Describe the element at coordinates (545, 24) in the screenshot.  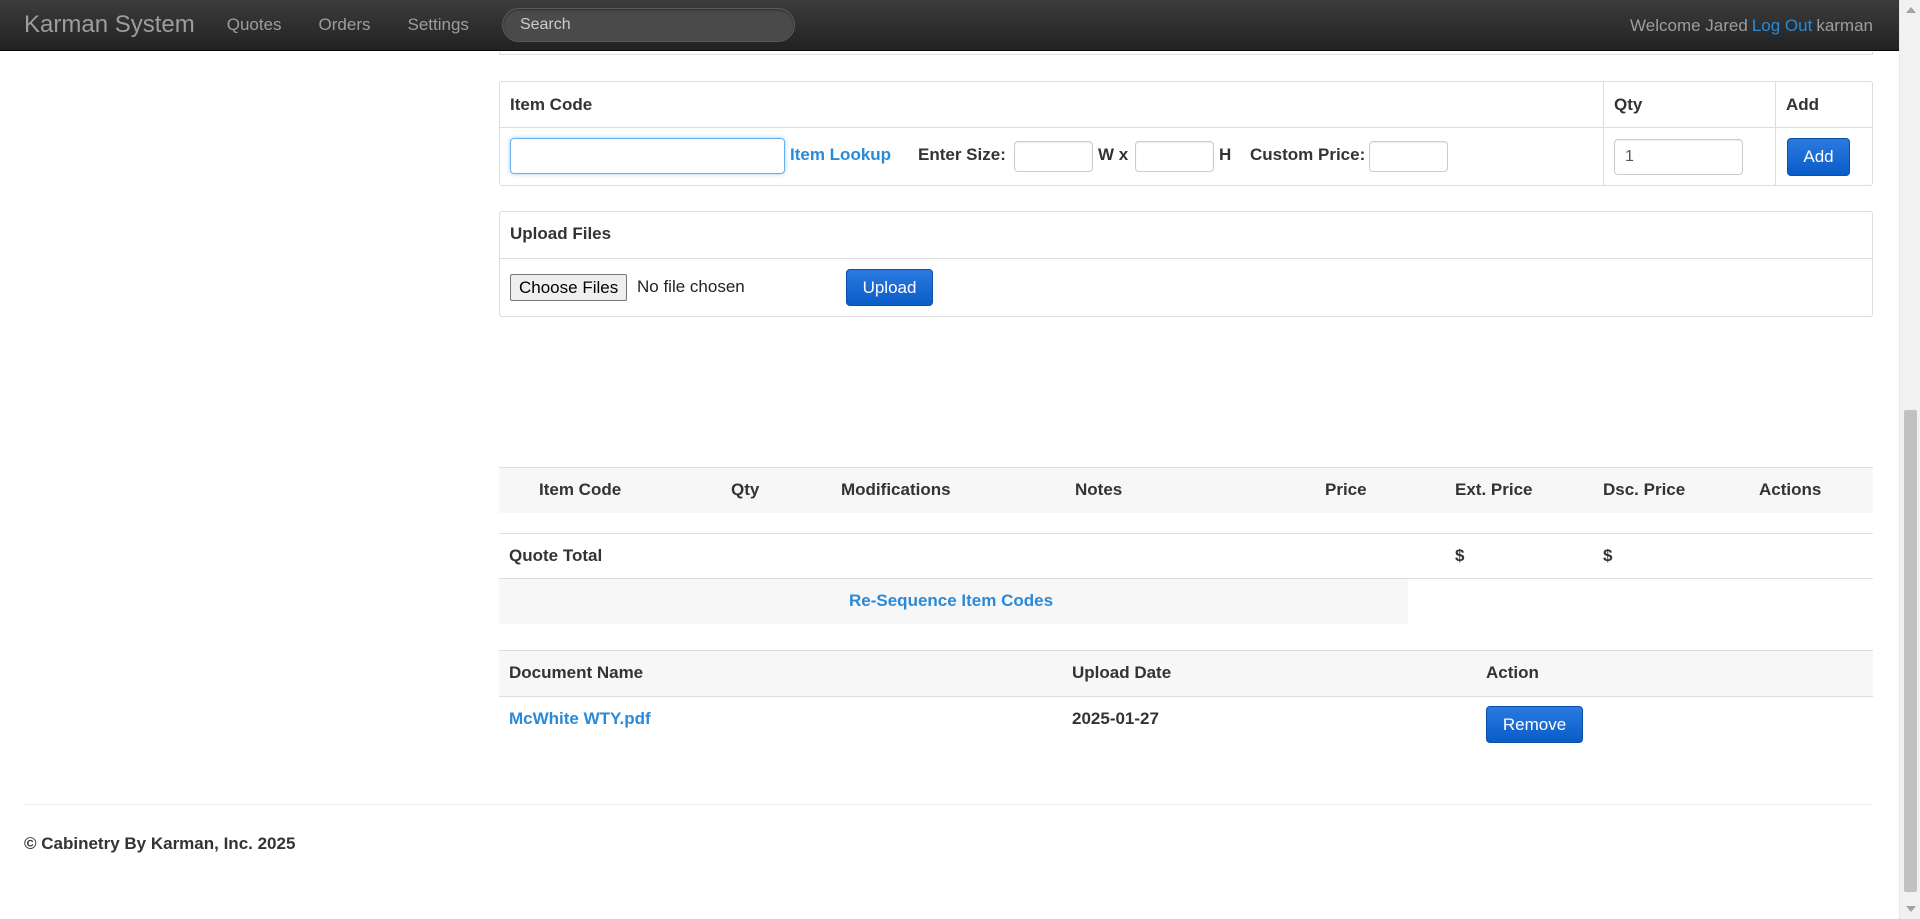
I see `search-placeholder: Search` at that location.